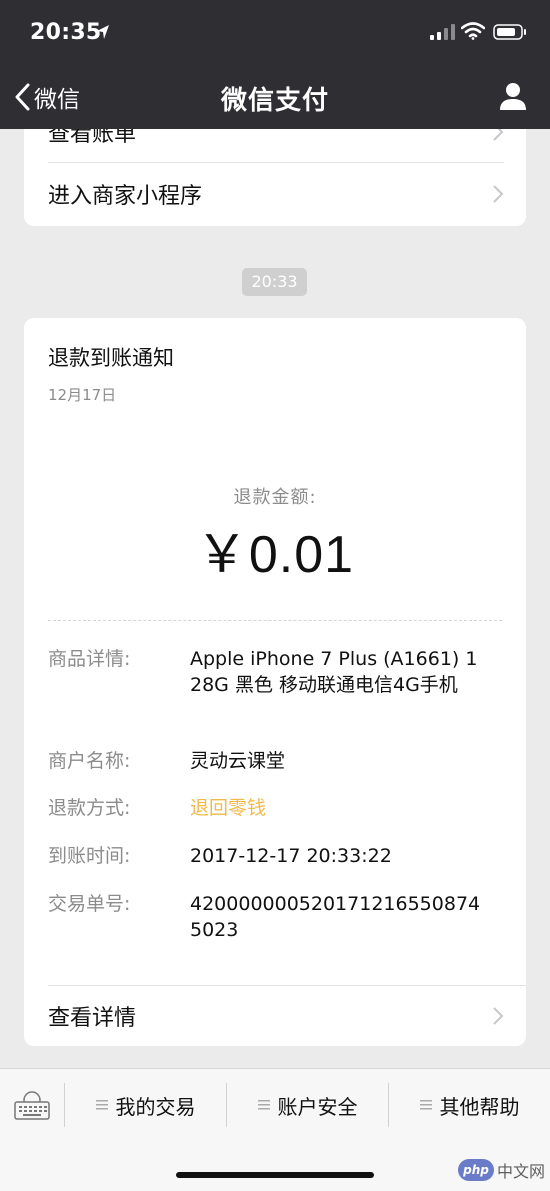 Image resolution: width=550 pixels, height=1191 pixels. Describe the element at coordinates (66, 32) in the screenshot. I see `status-time: 20:35` at that location.